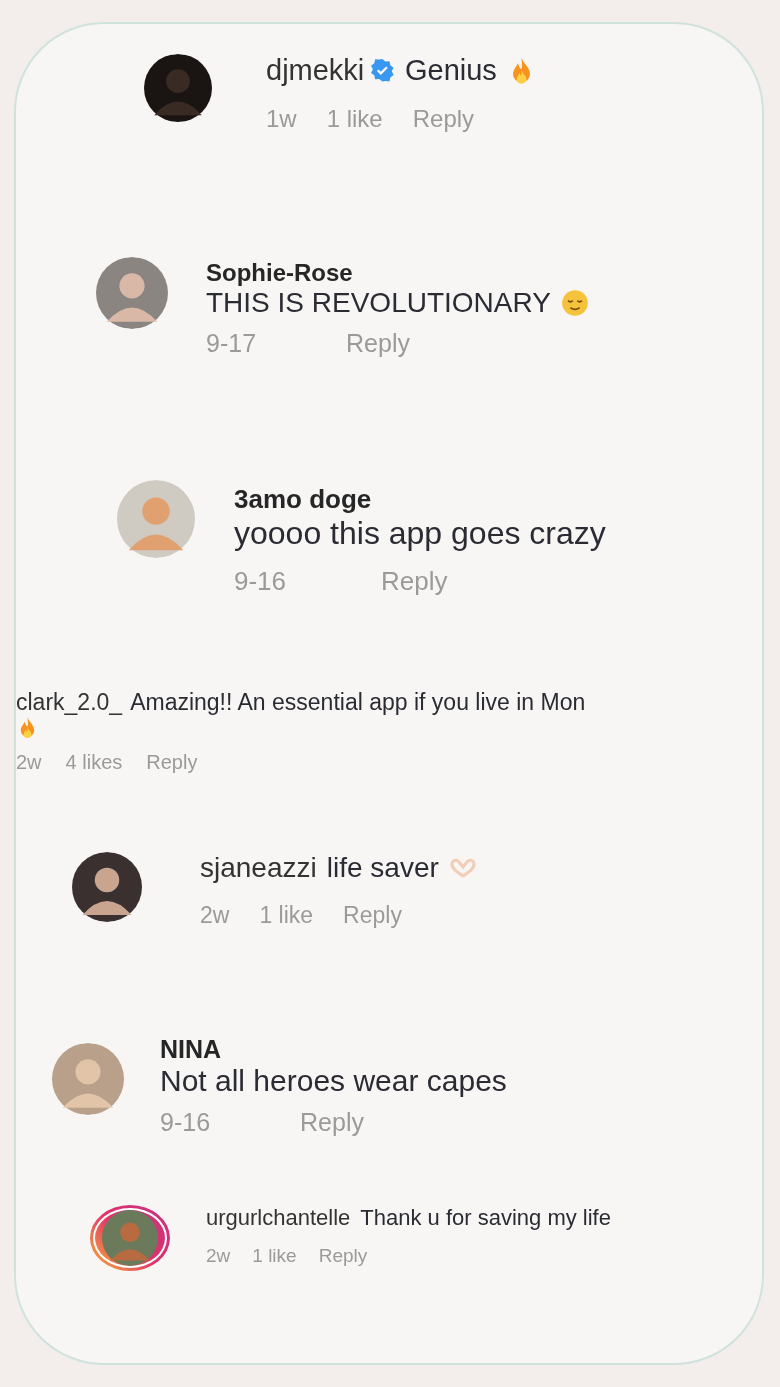 The width and height of the screenshot is (780, 1387). What do you see at coordinates (574, 303) in the screenshot?
I see `smiley-icon` at bounding box center [574, 303].